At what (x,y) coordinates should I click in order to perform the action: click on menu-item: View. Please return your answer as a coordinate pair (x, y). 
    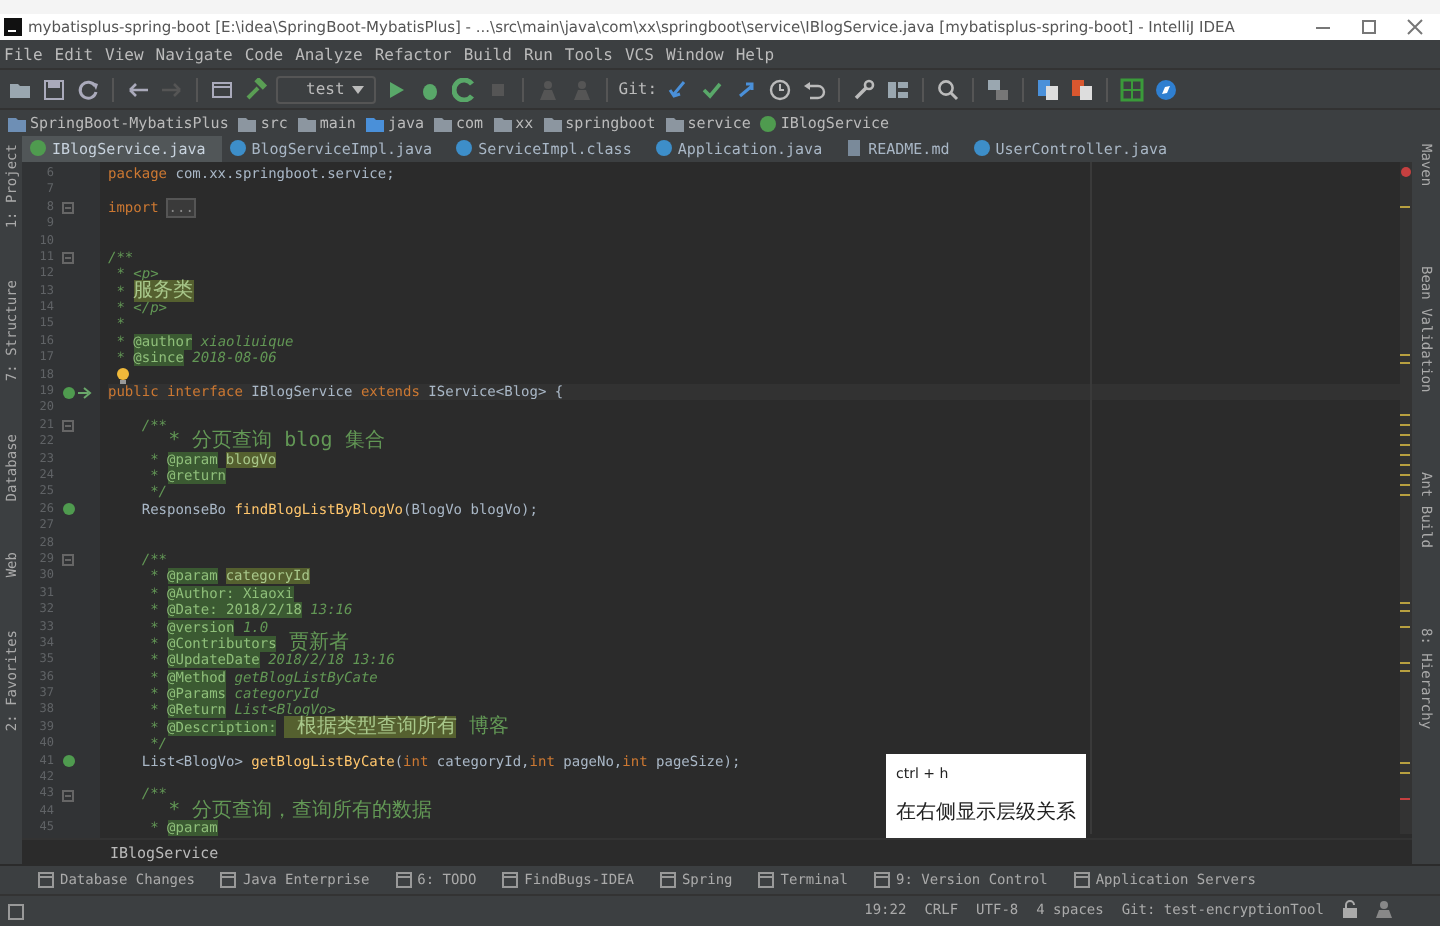
    Looking at the image, I should click on (124, 54).